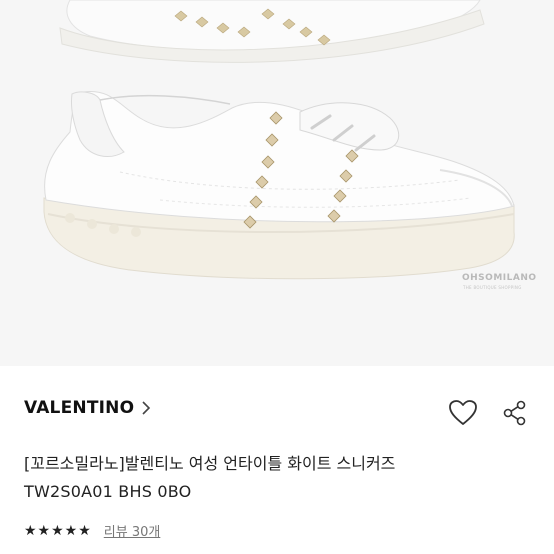 The height and width of the screenshot is (554, 554). Describe the element at coordinates (463, 413) in the screenshot. I see `heart-icon` at that location.